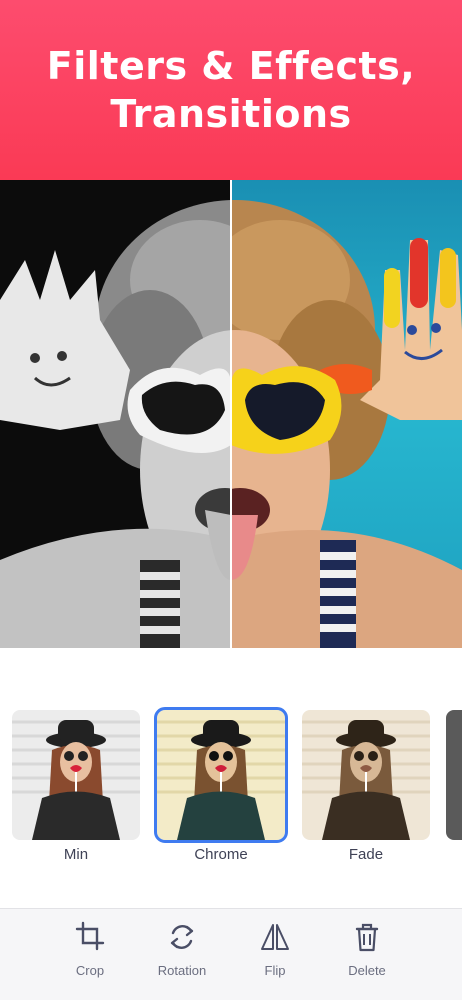  I want to click on flip-icon, so click(275, 937).